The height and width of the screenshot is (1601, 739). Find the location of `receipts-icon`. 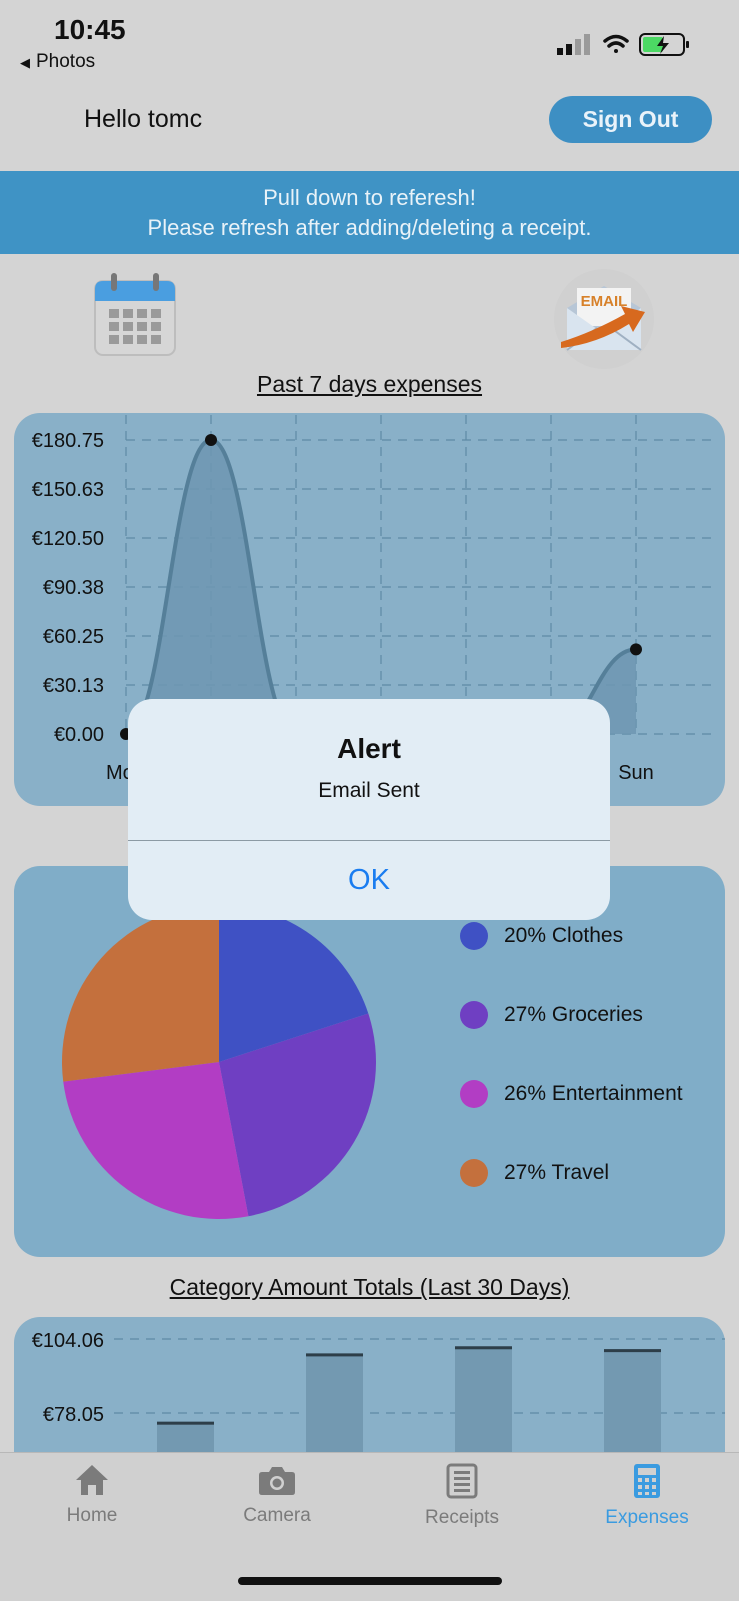

receipts-icon is located at coordinates (462, 1481).